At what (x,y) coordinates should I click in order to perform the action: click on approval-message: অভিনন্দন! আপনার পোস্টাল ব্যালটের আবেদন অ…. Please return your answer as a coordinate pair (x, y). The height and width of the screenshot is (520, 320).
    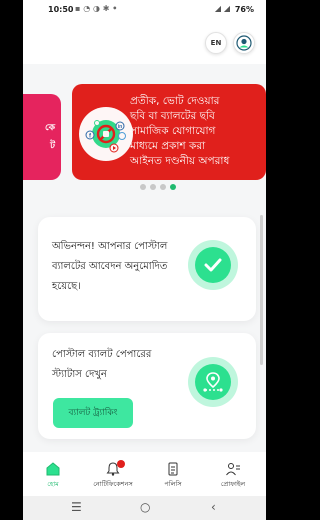
    Looking at the image, I should click on (117, 267).